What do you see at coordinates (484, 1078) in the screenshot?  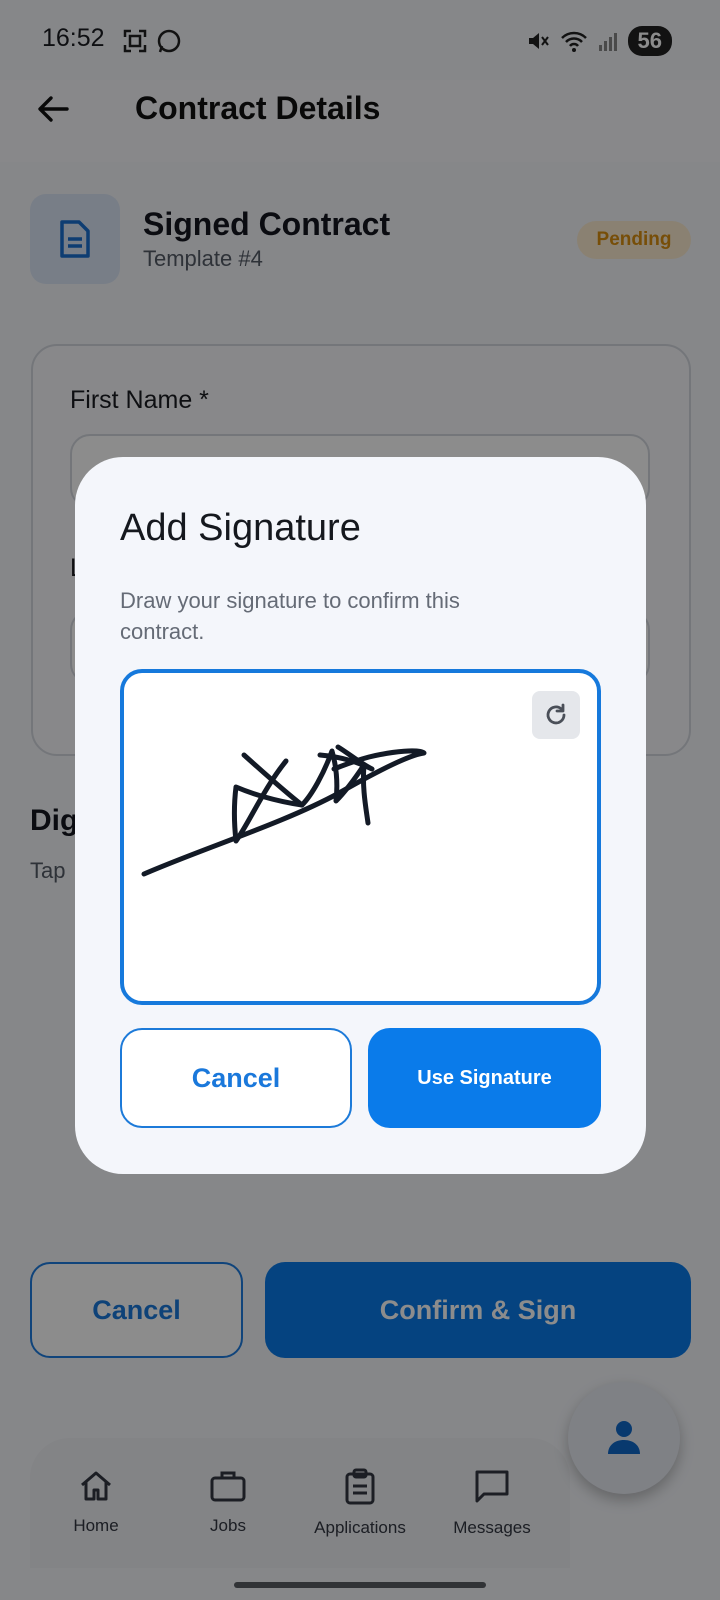 I see `use-signature-button: Use Signature` at bounding box center [484, 1078].